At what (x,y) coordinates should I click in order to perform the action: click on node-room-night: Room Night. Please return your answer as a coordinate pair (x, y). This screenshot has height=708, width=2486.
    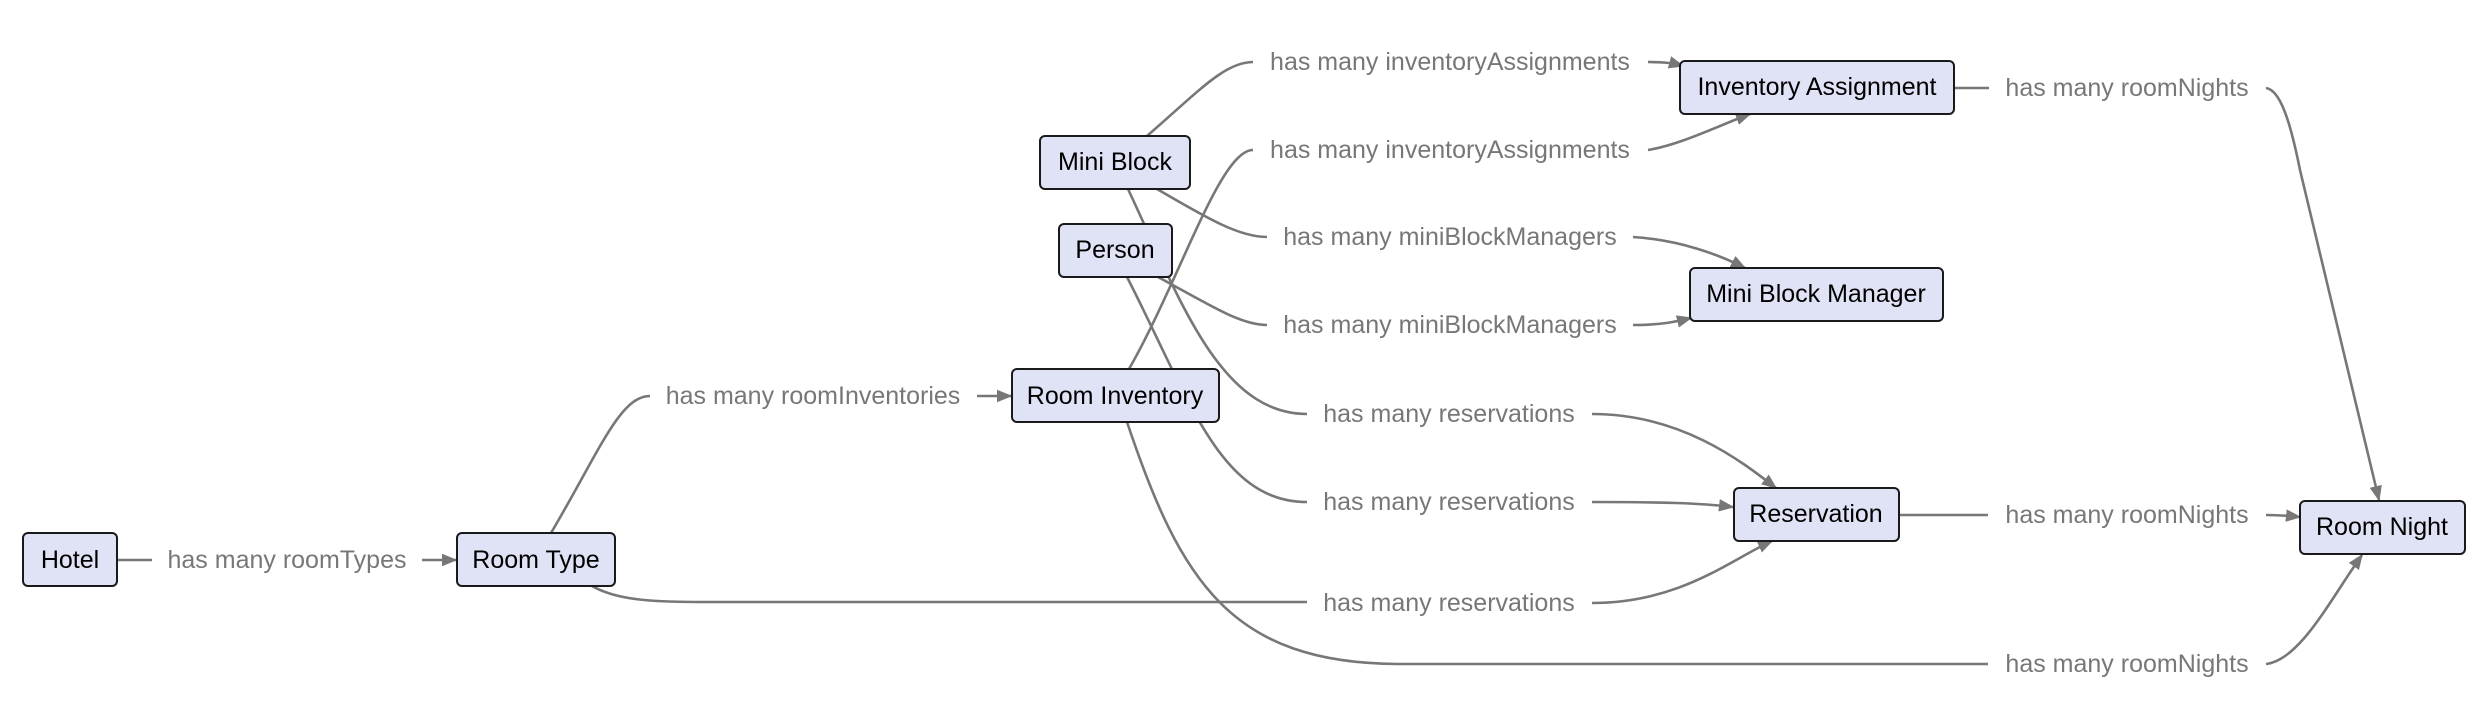
    Looking at the image, I should click on (2382, 527).